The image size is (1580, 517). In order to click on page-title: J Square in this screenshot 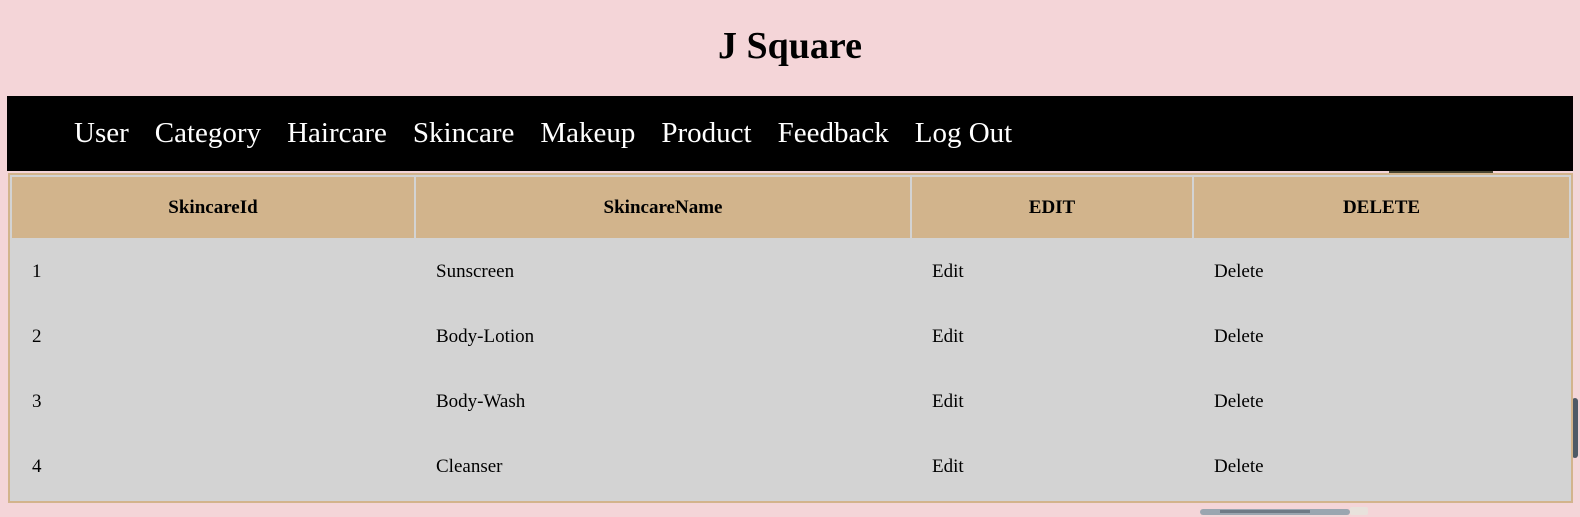, I will do `click(790, 46)`.